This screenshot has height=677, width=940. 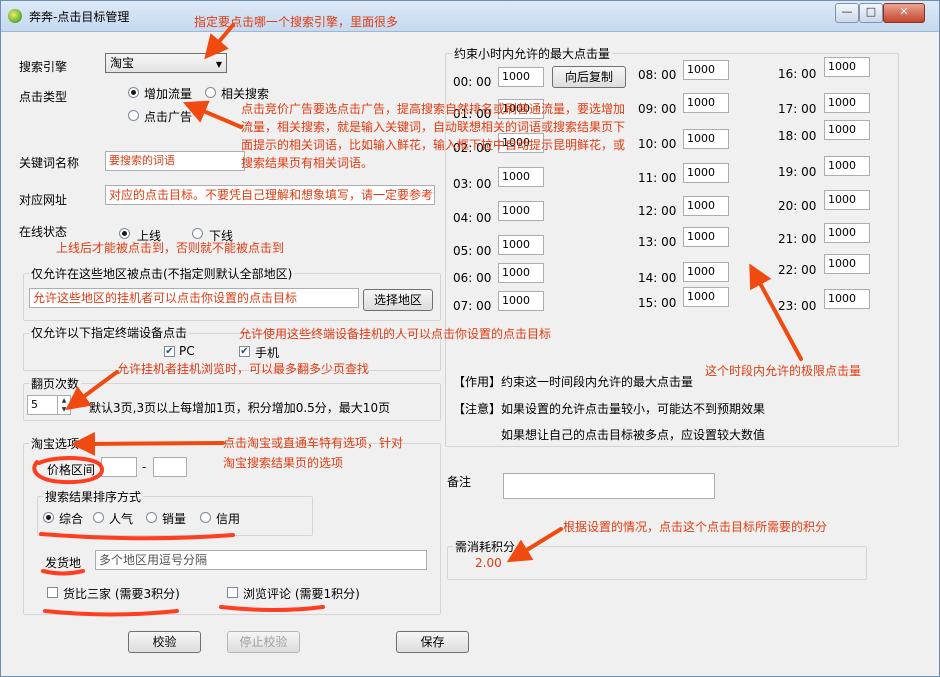 I want to click on price-label: 价格区间, so click(x=71, y=470).